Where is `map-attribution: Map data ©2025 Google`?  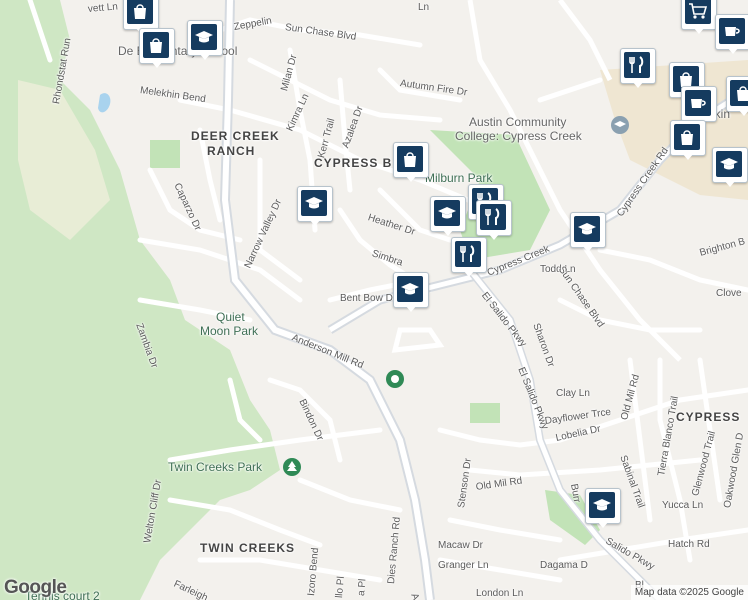 map-attribution: Map data ©2025 Google is located at coordinates (689, 592).